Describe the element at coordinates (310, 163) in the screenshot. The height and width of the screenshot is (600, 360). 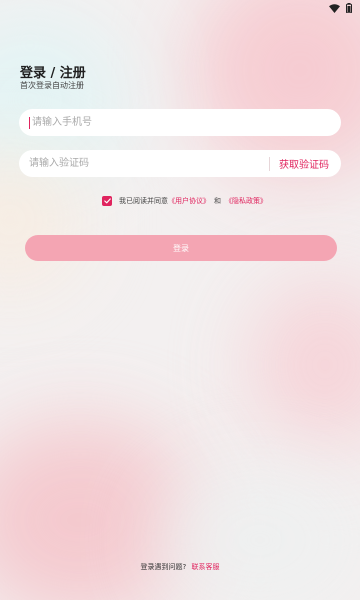
I see `get-code-button: 获取验证码` at that location.